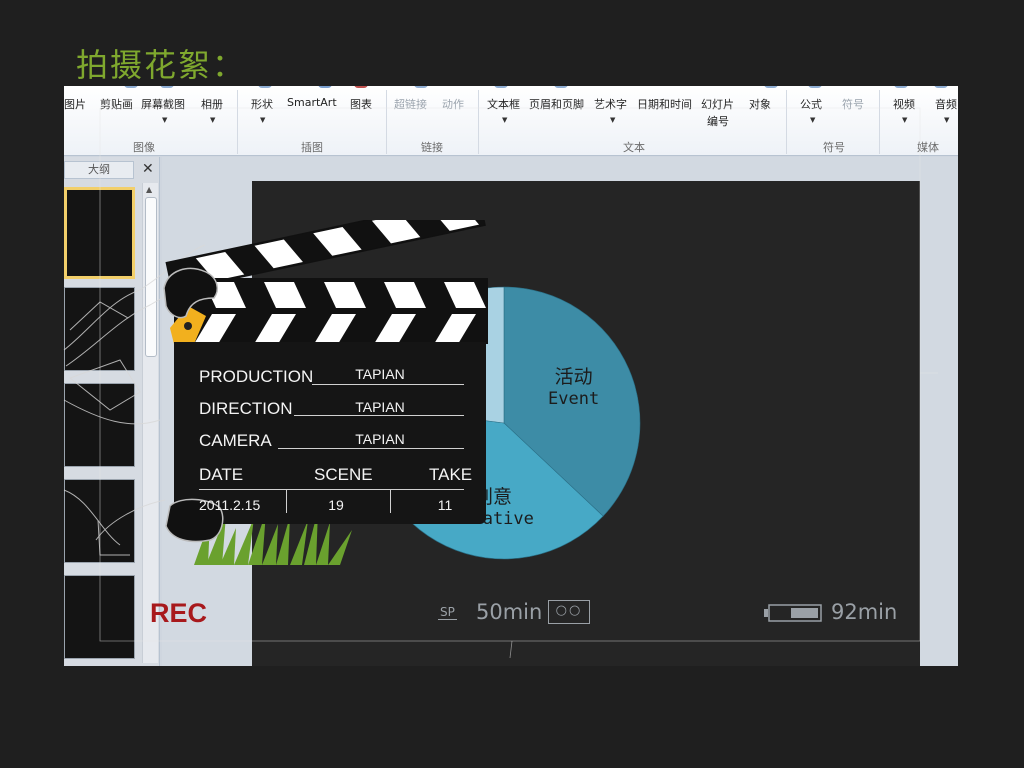  What do you see at coordinates (99, 170) in the screenshot?
I see `tab-outline: 大纲` at bounding box center [99, 170].